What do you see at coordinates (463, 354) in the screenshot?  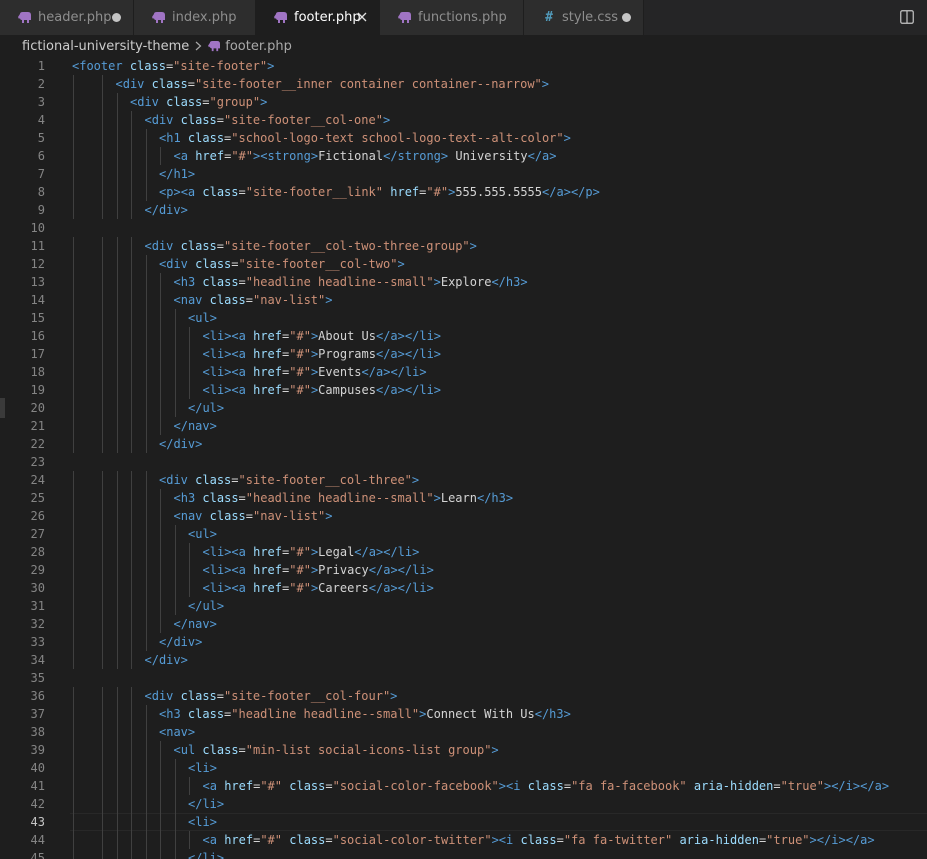 I see `code-line: 17 <li><a href="#">Programs</a></li>` at bounding box center [463, 354].